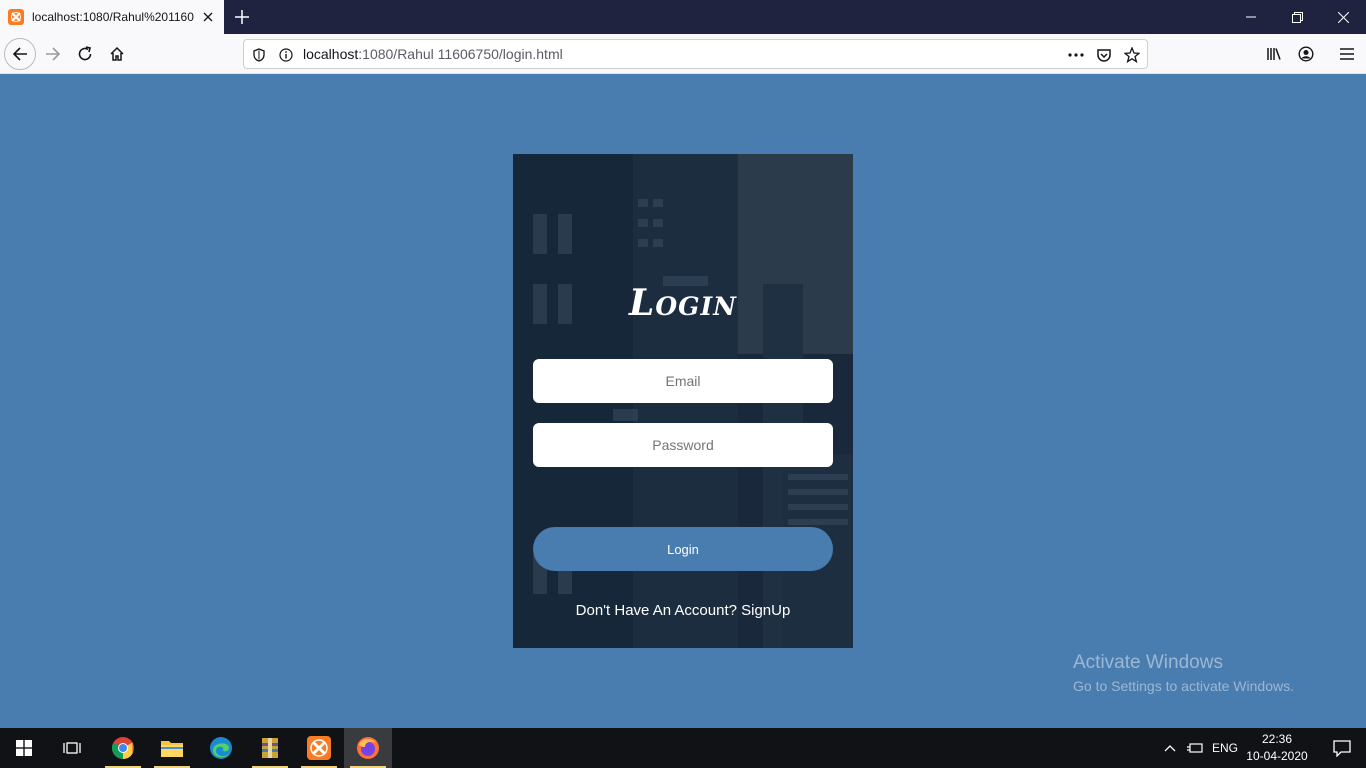 This screenshot has height=768, width=1366. Describe the element at coordinates (1148, 662) in the screenshot. I see `watermark-title: Activate Windows` at that location.